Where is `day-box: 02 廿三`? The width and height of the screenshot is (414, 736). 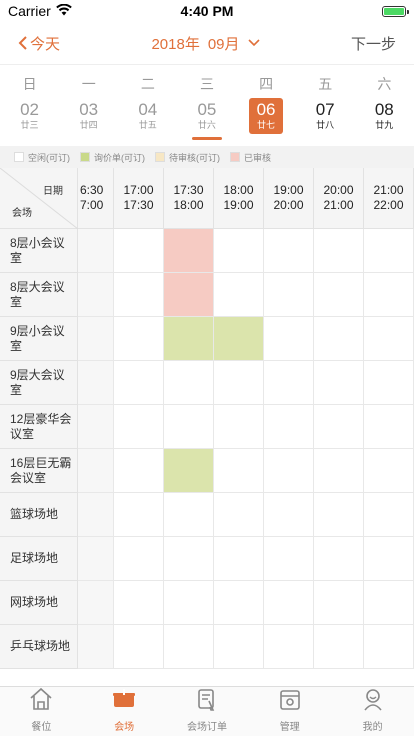 day-box: 02 廿三 is located at coordinates (30, 116).